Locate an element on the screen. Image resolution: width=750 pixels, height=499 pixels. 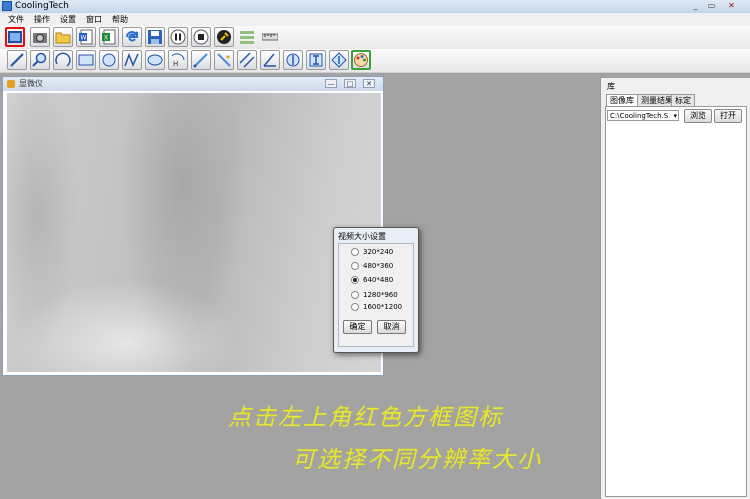
camera-icon is located at coordinates (40, 38).